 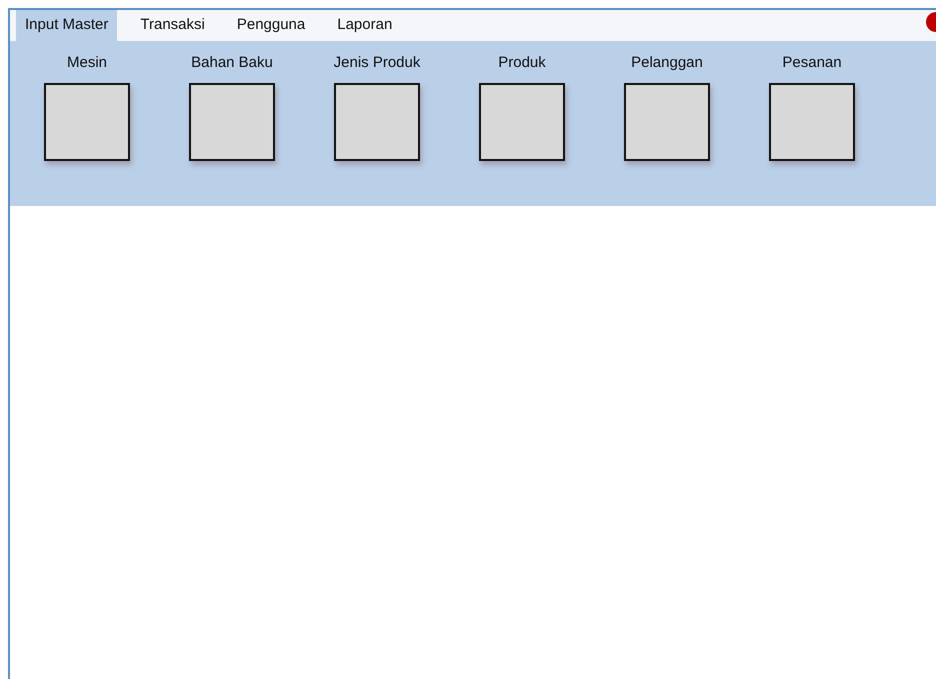 What do you see at coordinates (522, 63) in the screenshot?
I see `ribbon-label: Produk` at bounding box center [522, 63].